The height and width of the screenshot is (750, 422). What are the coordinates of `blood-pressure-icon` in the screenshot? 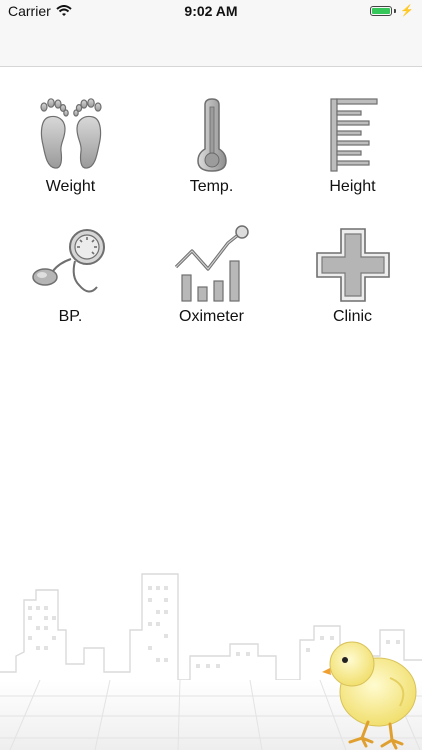 It's located at (68, 261).